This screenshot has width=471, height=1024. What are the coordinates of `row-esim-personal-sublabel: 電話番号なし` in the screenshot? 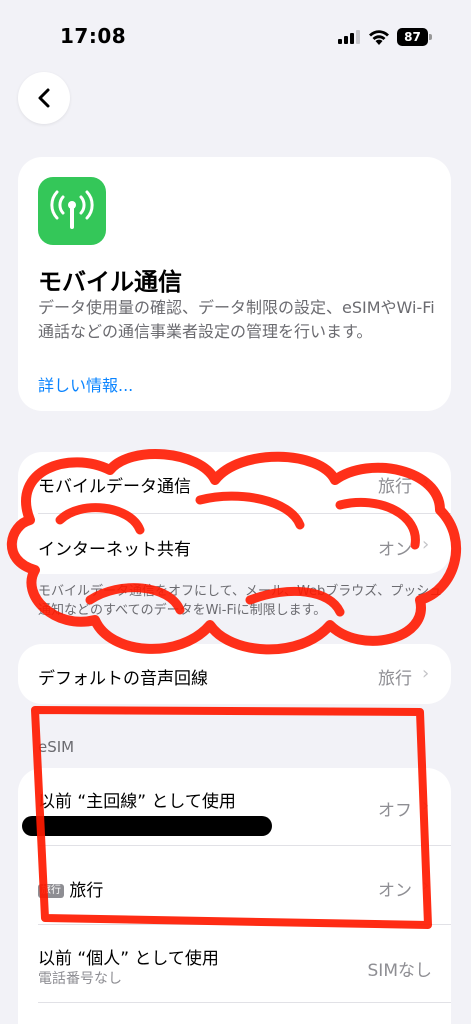 It's located at (80, 979).